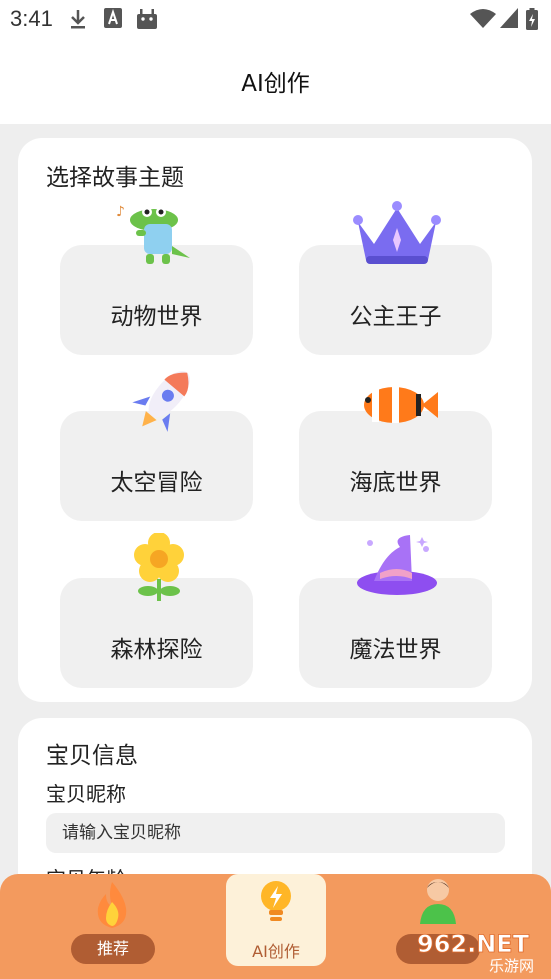 This screenshot has width=551, height=979. I want to click on crocodile-icon: ♪, so click(153, 234).